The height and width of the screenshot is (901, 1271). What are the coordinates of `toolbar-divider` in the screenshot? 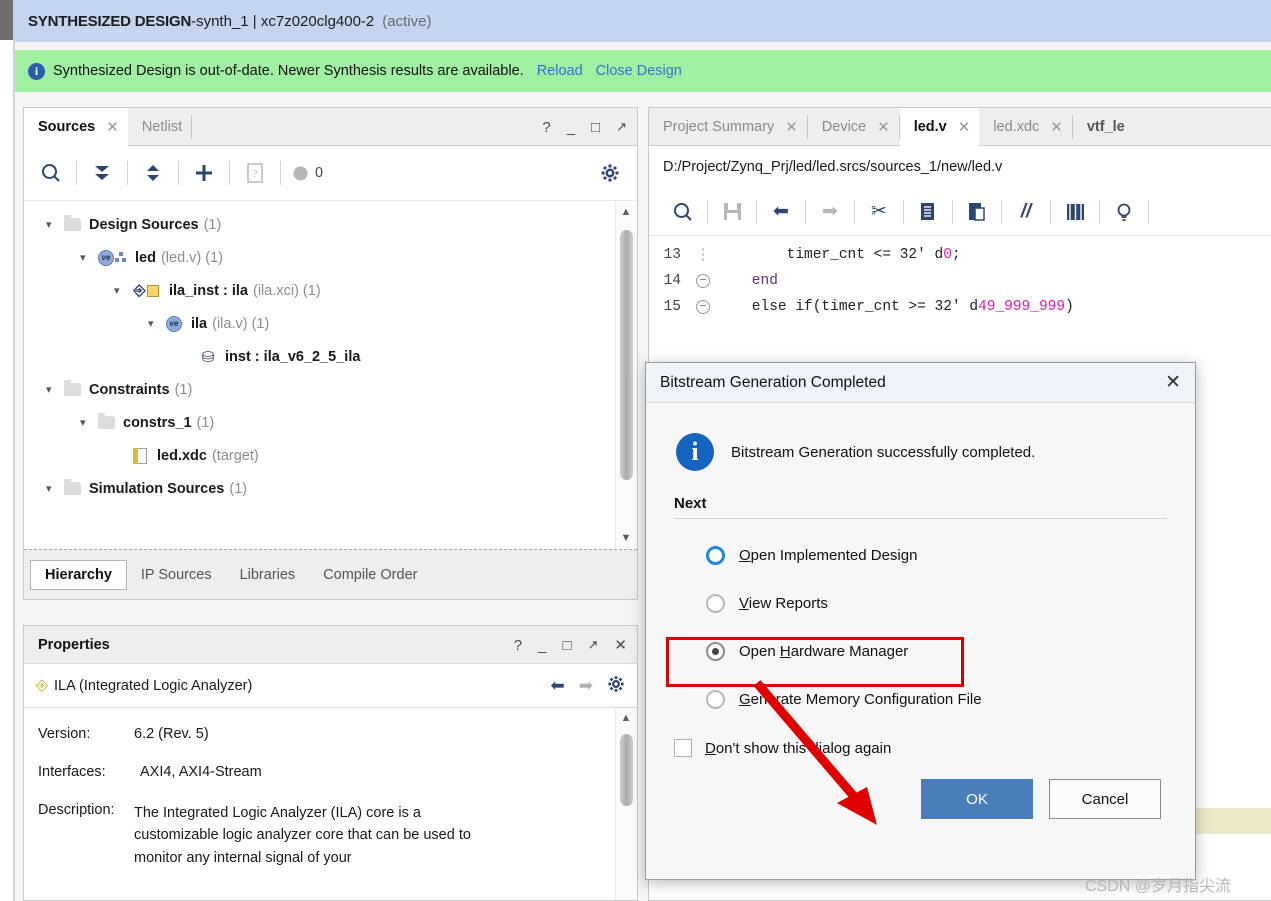 It's located at (952, 211).